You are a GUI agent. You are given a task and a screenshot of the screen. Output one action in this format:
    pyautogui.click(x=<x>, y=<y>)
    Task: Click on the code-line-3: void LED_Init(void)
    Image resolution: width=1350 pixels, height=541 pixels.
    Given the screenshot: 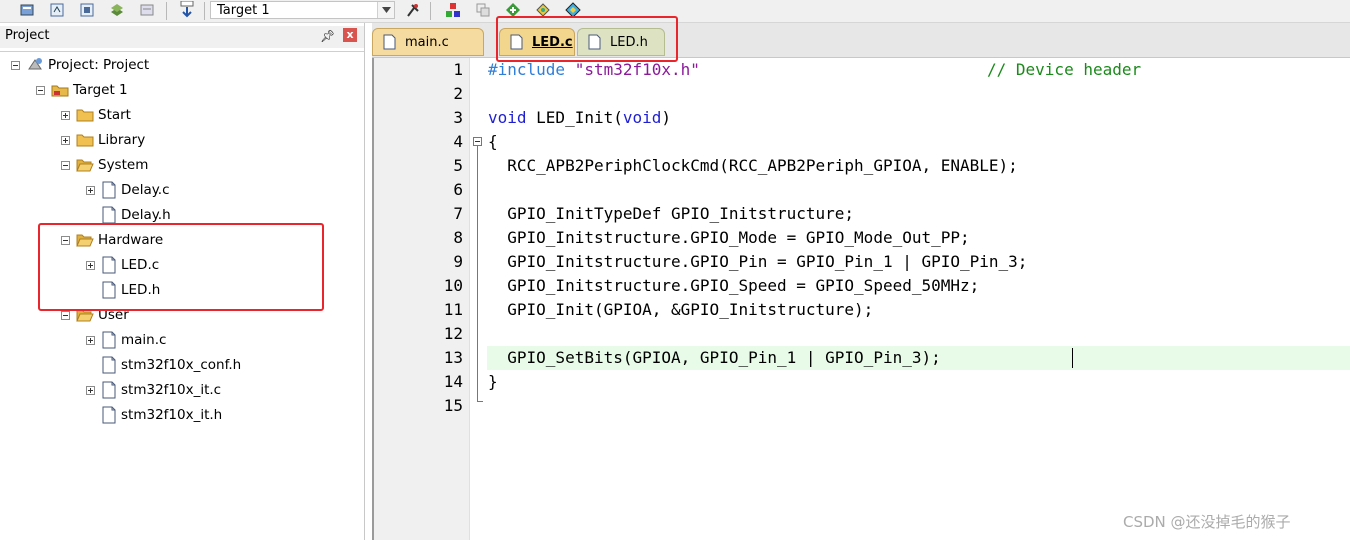 What is the action you would take?
    pyautogui.click(x=579, y=118)
    